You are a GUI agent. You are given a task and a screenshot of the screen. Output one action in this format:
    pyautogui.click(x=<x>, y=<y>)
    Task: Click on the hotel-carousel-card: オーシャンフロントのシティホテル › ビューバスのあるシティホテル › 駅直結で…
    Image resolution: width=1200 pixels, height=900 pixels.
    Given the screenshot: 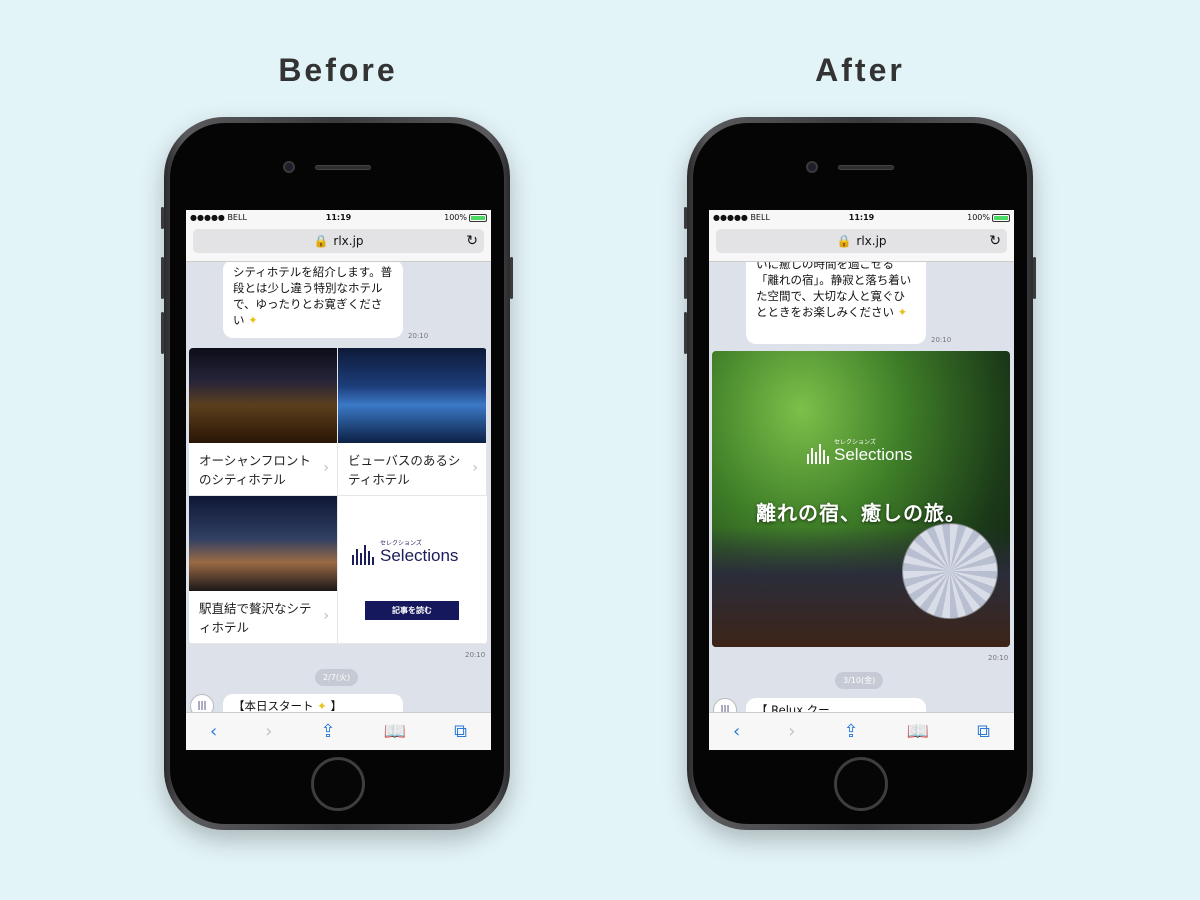 What is the action you would take?
    pyautogui.click(x=338, y=496)
    